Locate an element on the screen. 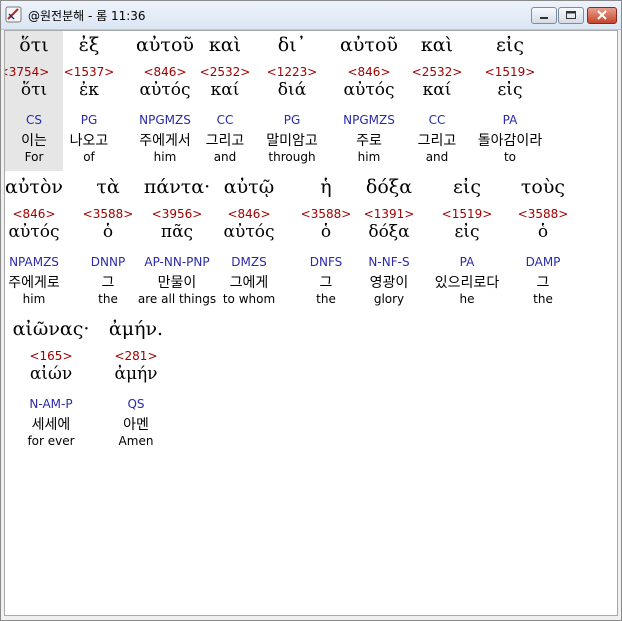  word-block: τοὺς <3588> ὁ DAMP 그 the is located at coordinates (543, 243).